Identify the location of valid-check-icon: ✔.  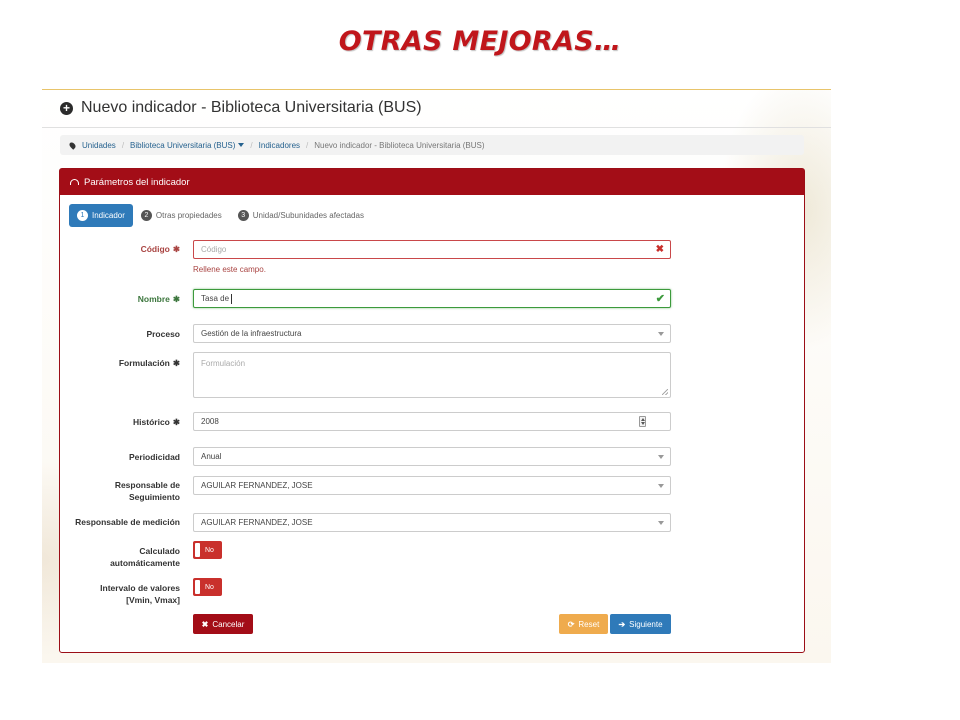
(660, 299).